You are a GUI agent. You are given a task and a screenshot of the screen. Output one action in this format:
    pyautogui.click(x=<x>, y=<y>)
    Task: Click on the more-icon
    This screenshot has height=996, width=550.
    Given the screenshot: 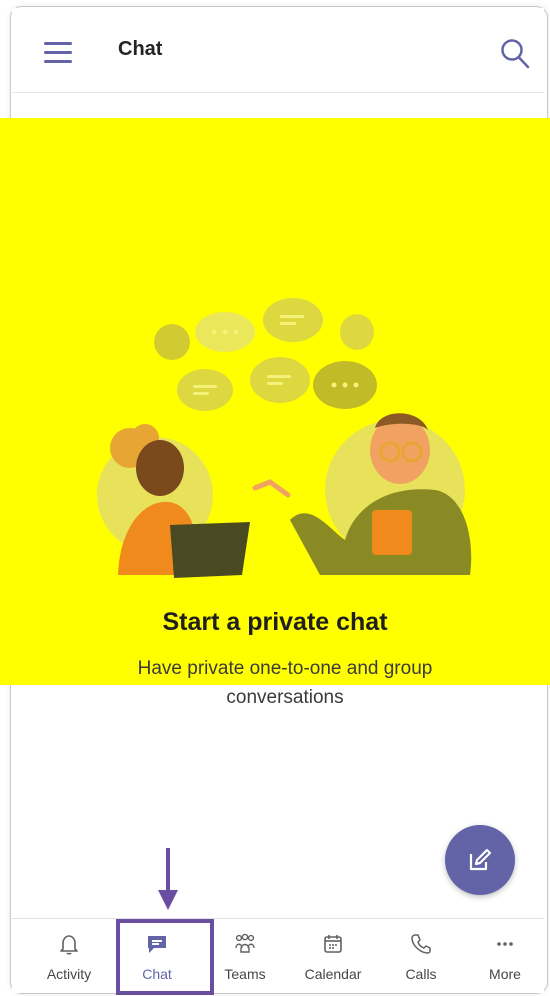 What is the action you would take?
    pyautogui.click(x=505, y=944)
    